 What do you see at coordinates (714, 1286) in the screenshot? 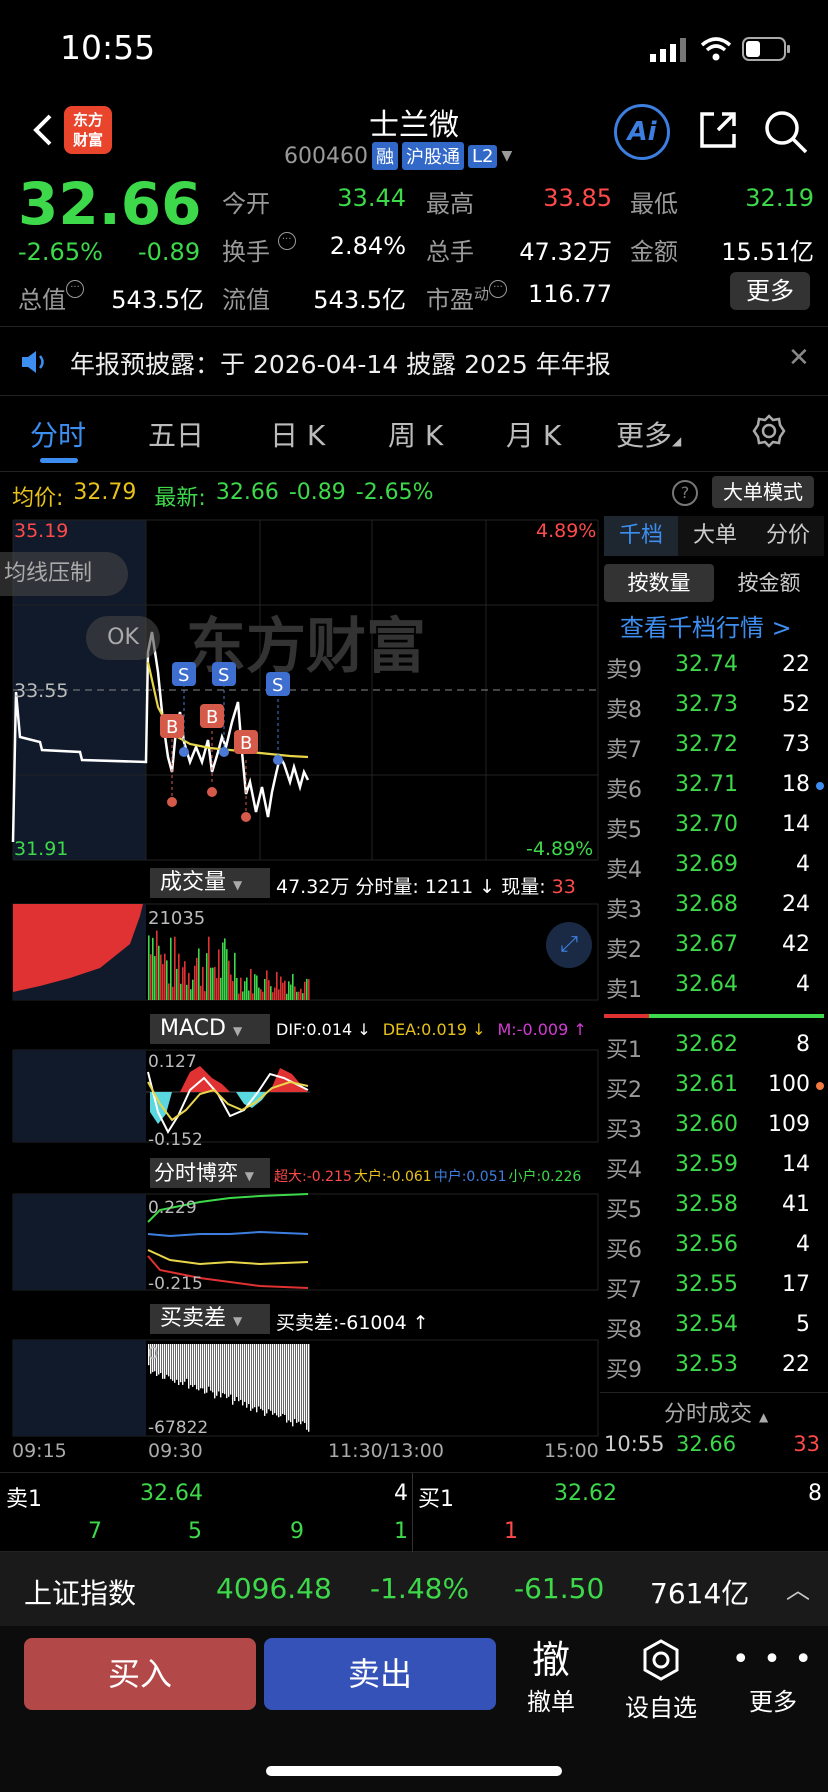
I see `bid-row: 买7 32.55 17` at bounding box center [714, 1286].